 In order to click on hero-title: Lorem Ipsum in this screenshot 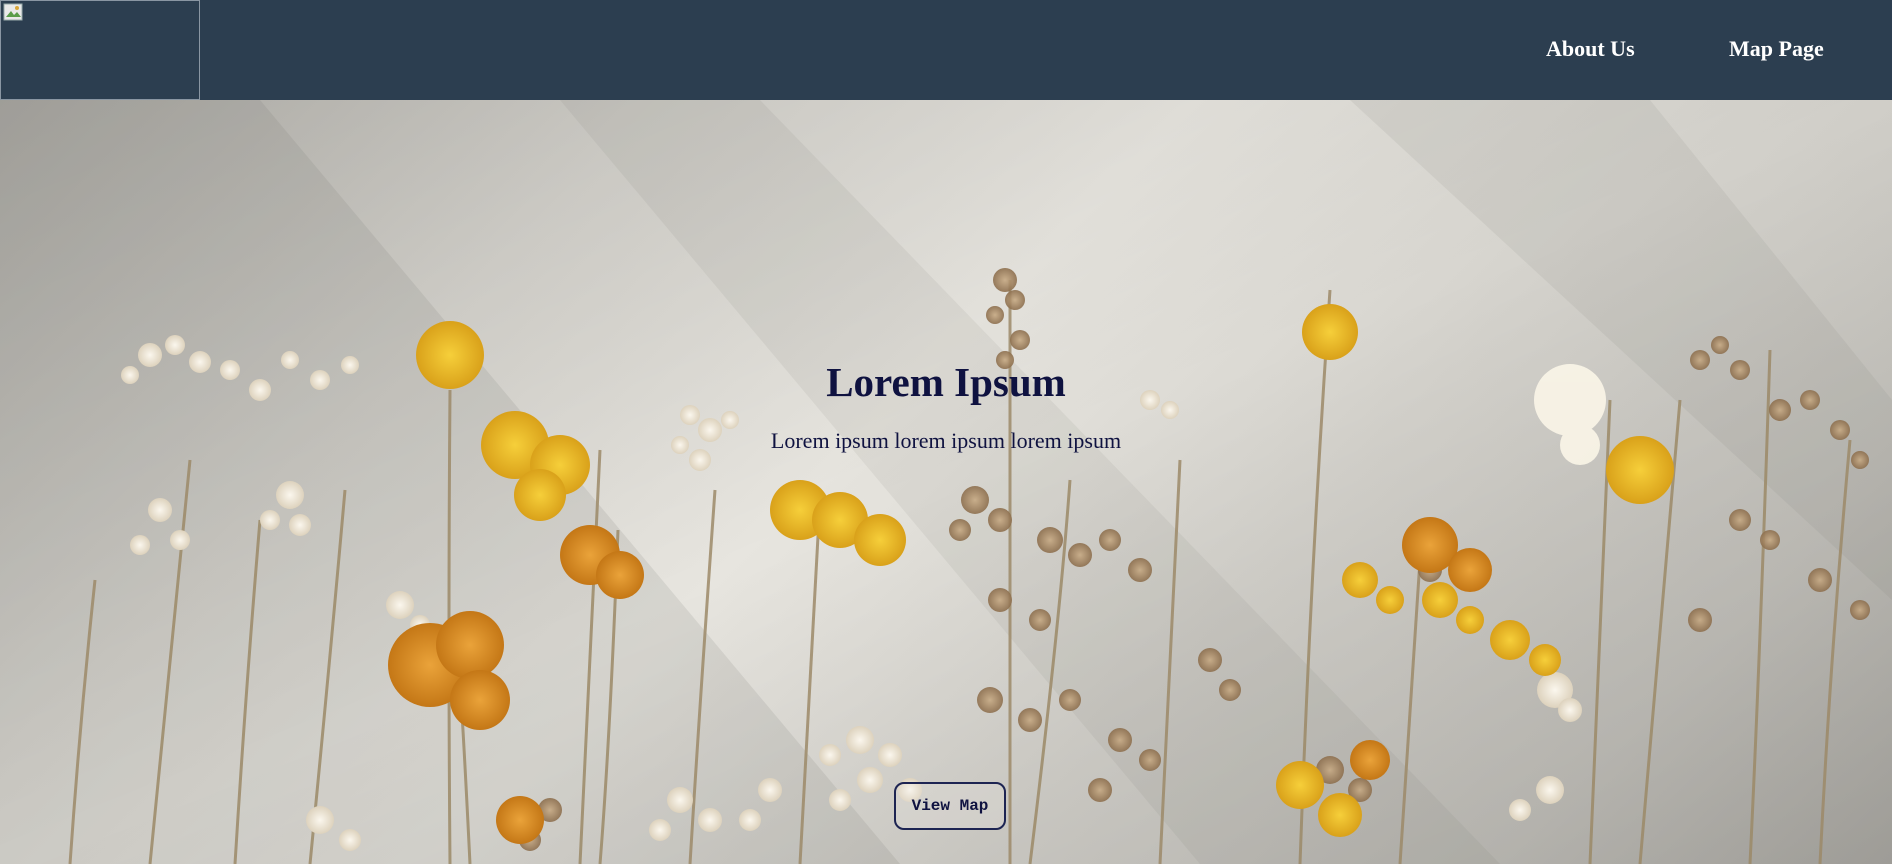, I will do `click(946, 382)`.